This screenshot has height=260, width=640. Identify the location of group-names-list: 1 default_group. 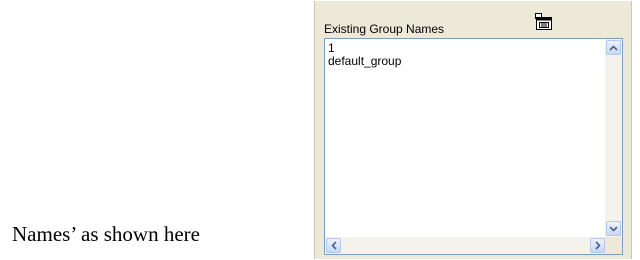
(364, 55).